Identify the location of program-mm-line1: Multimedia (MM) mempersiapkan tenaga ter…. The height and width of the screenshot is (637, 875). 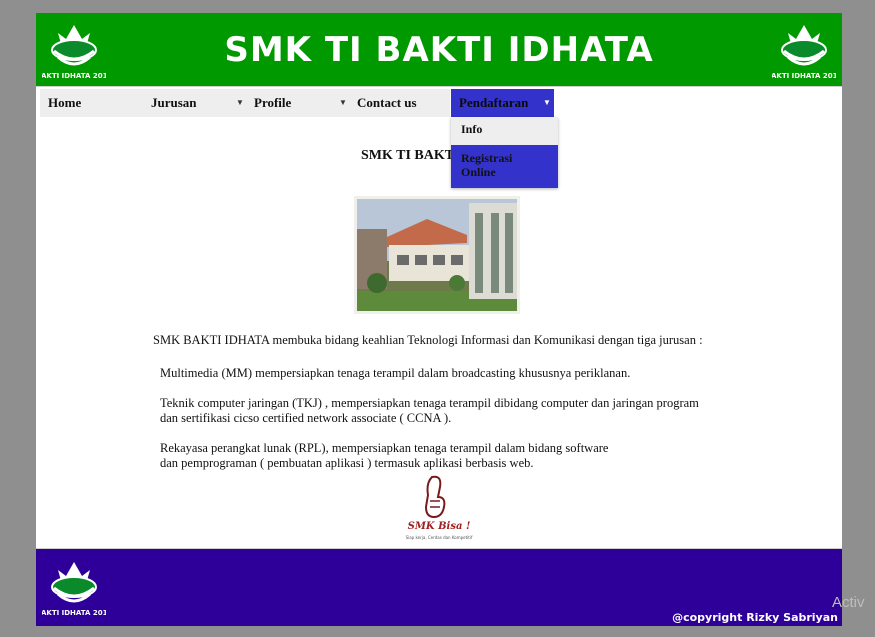
(395, 373).